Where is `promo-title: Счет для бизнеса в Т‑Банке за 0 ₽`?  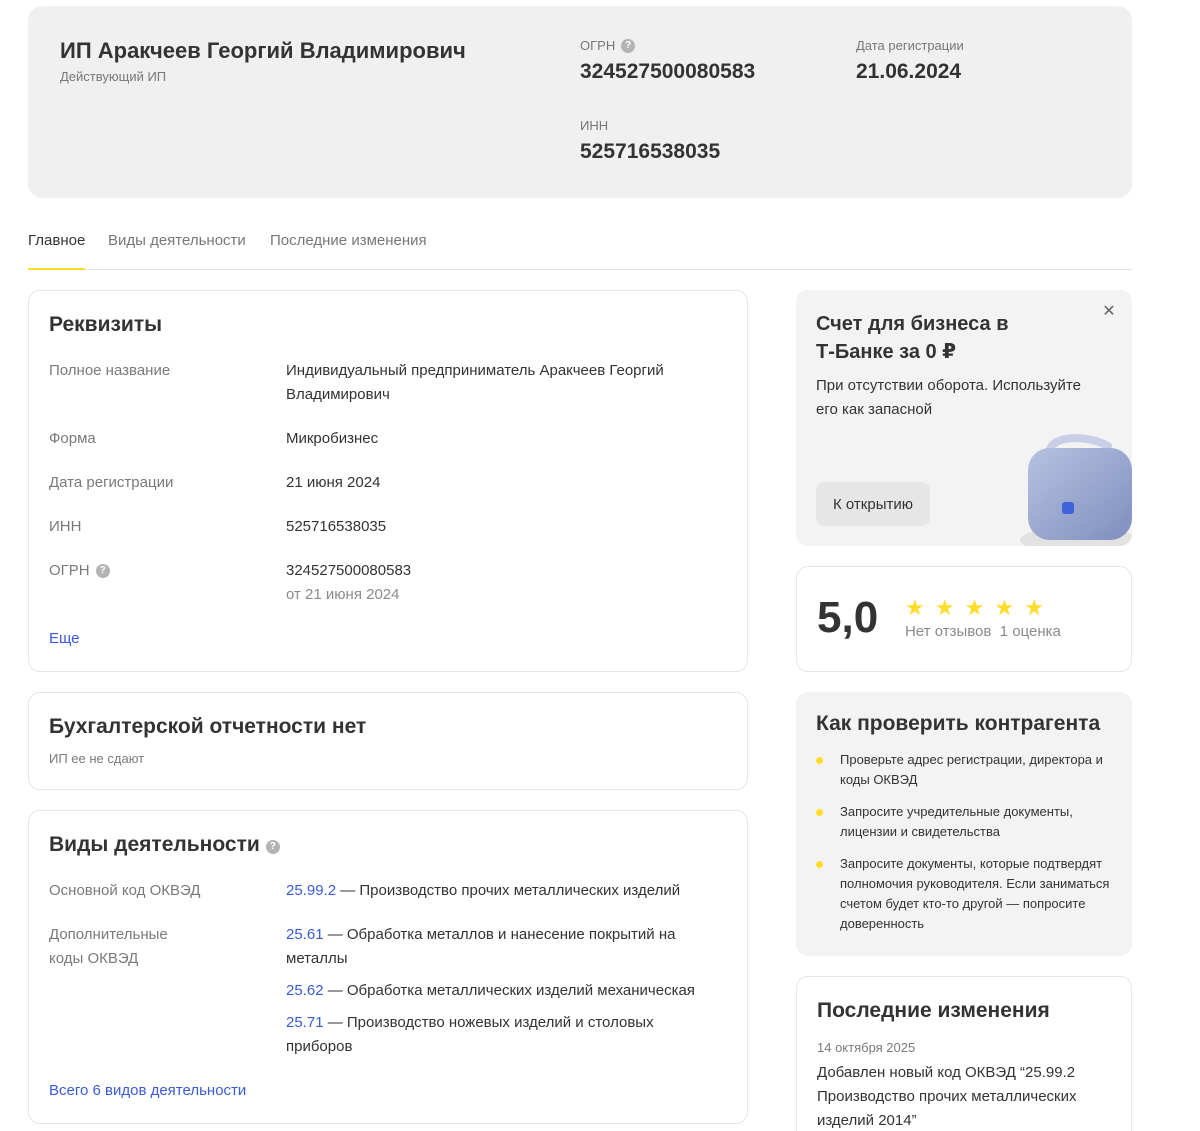
promo-title: Счет для бизнеса в Т‑Банке за 0 ₽ is located at coordinates (912, 338).